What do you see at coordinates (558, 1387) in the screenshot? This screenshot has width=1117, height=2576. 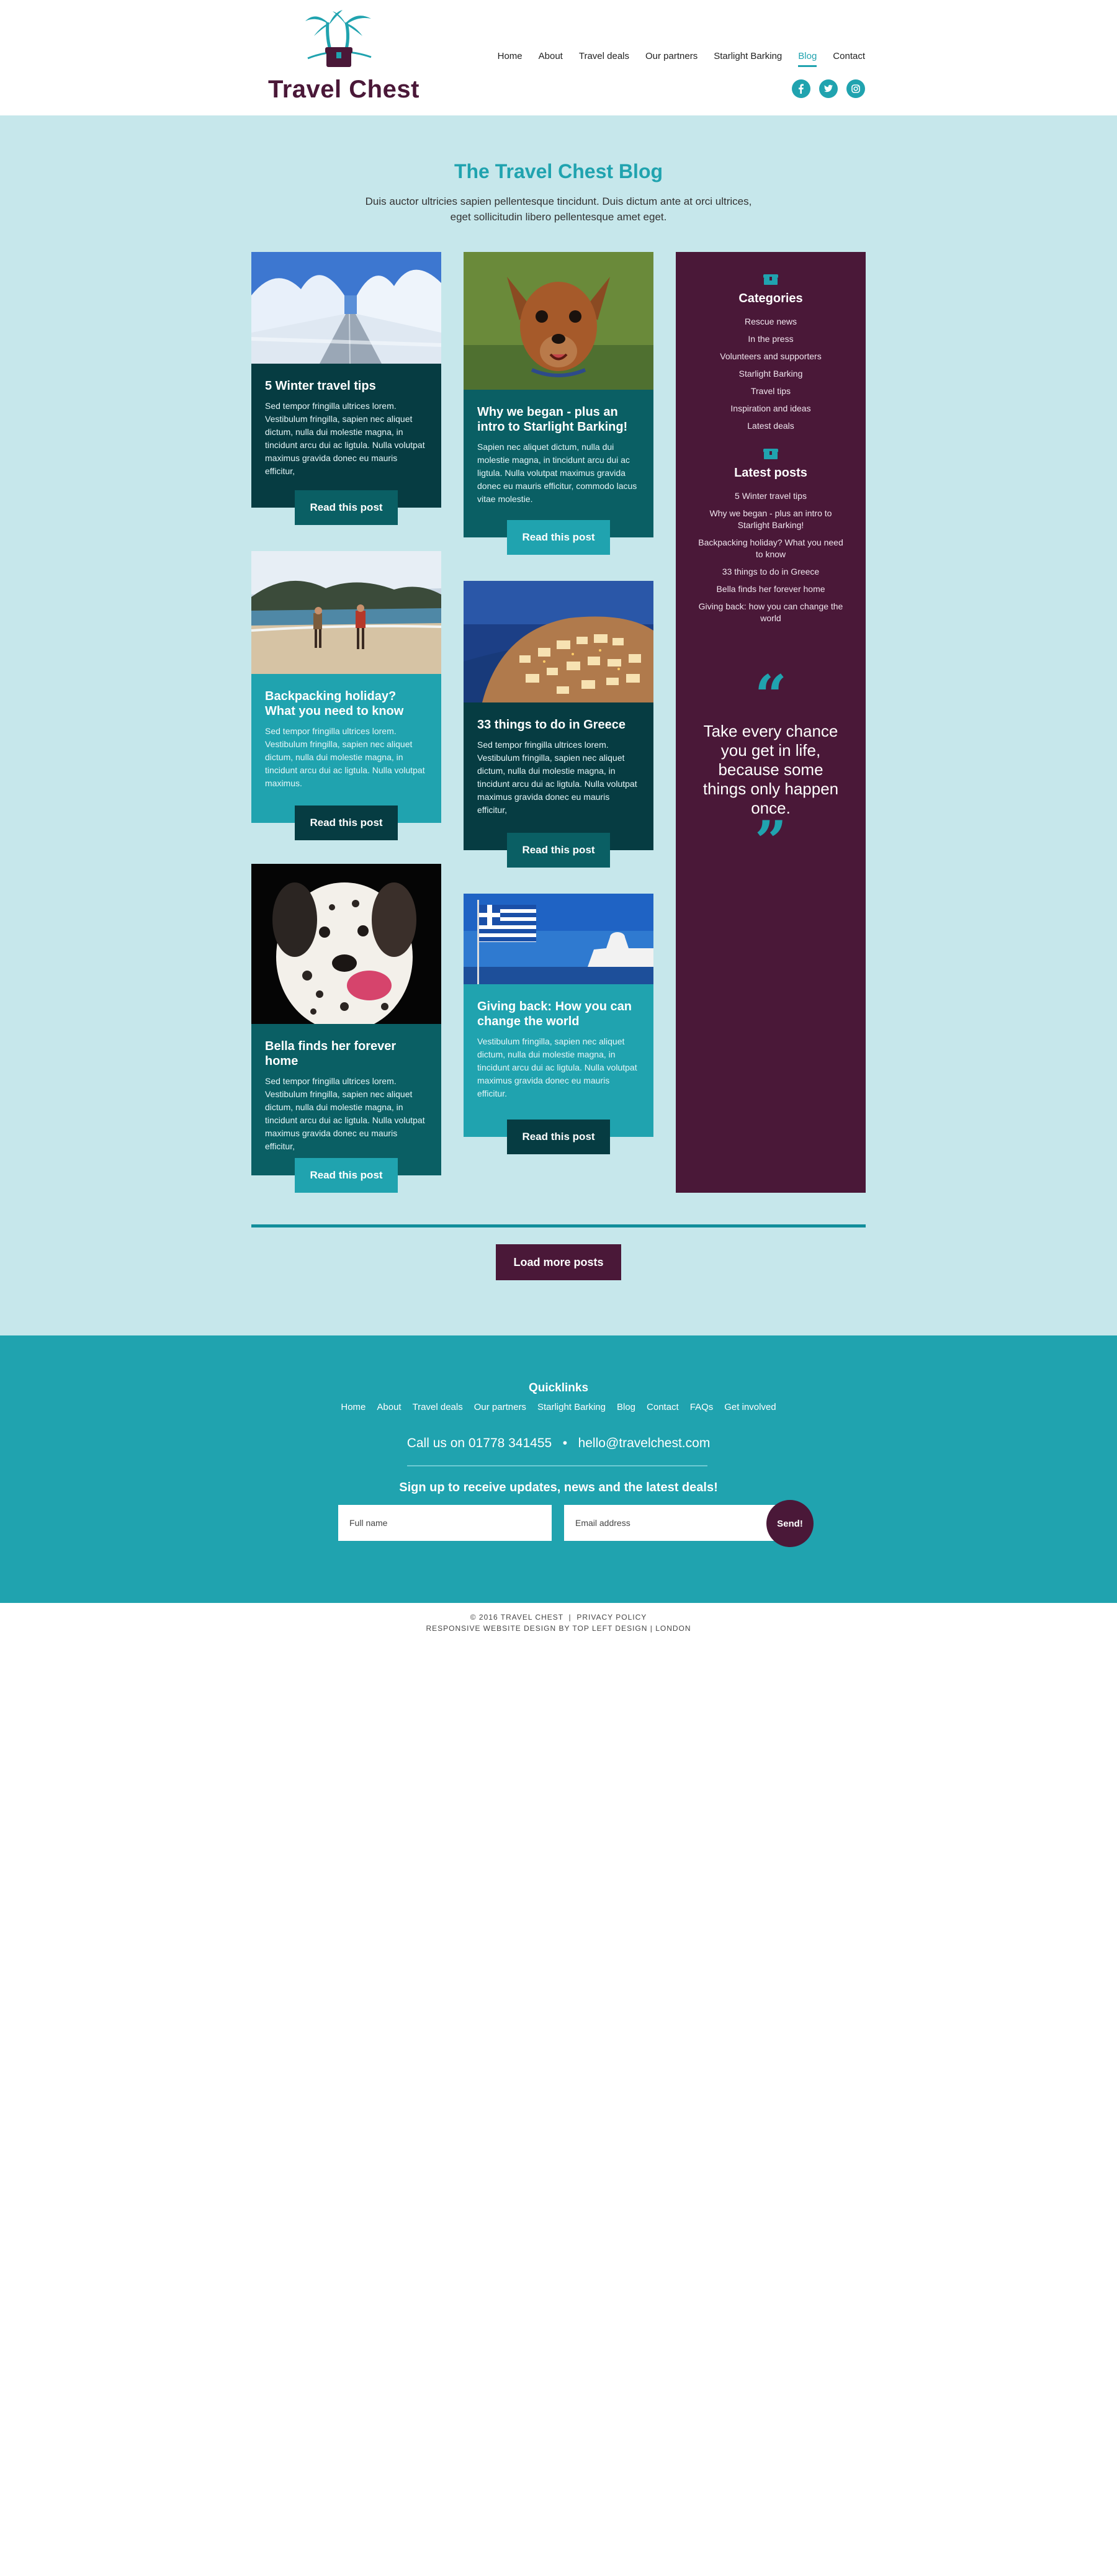 I see `quicklinks-heading: Quicklinks` at bounding box center [558, 1387].